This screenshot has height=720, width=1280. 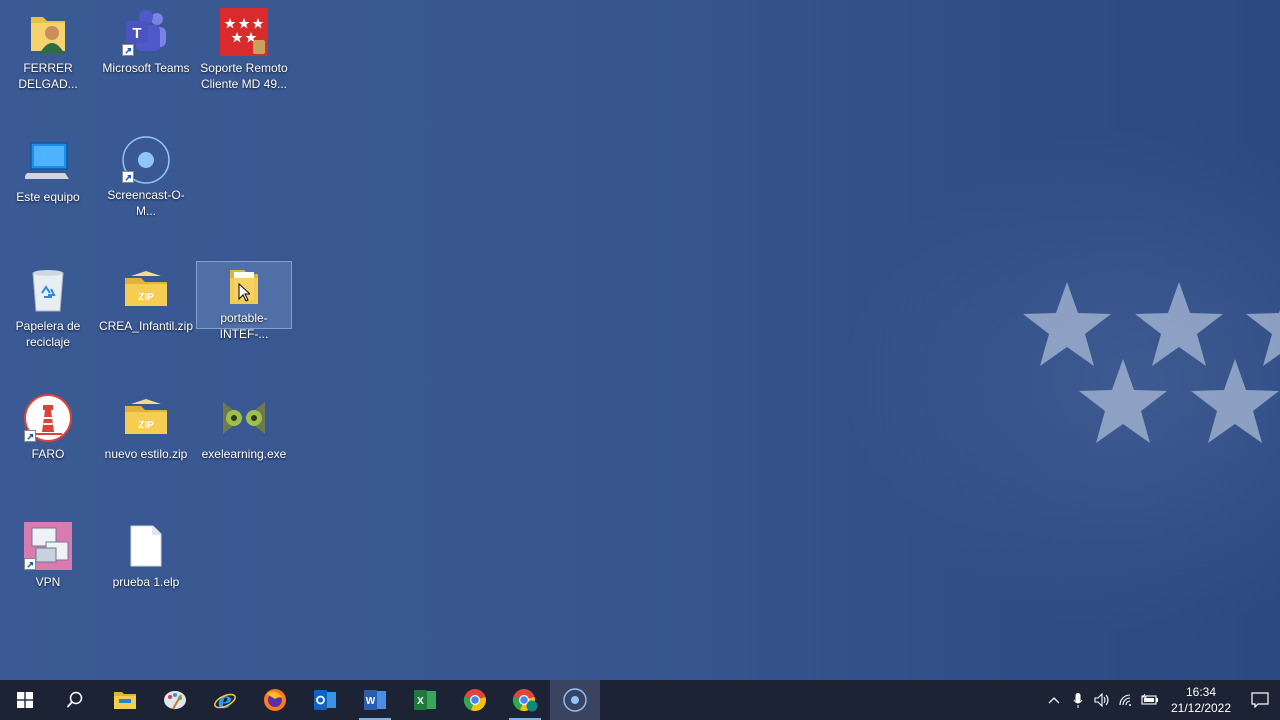 I want to click on chrome-icon, so click(x=474, y=700).